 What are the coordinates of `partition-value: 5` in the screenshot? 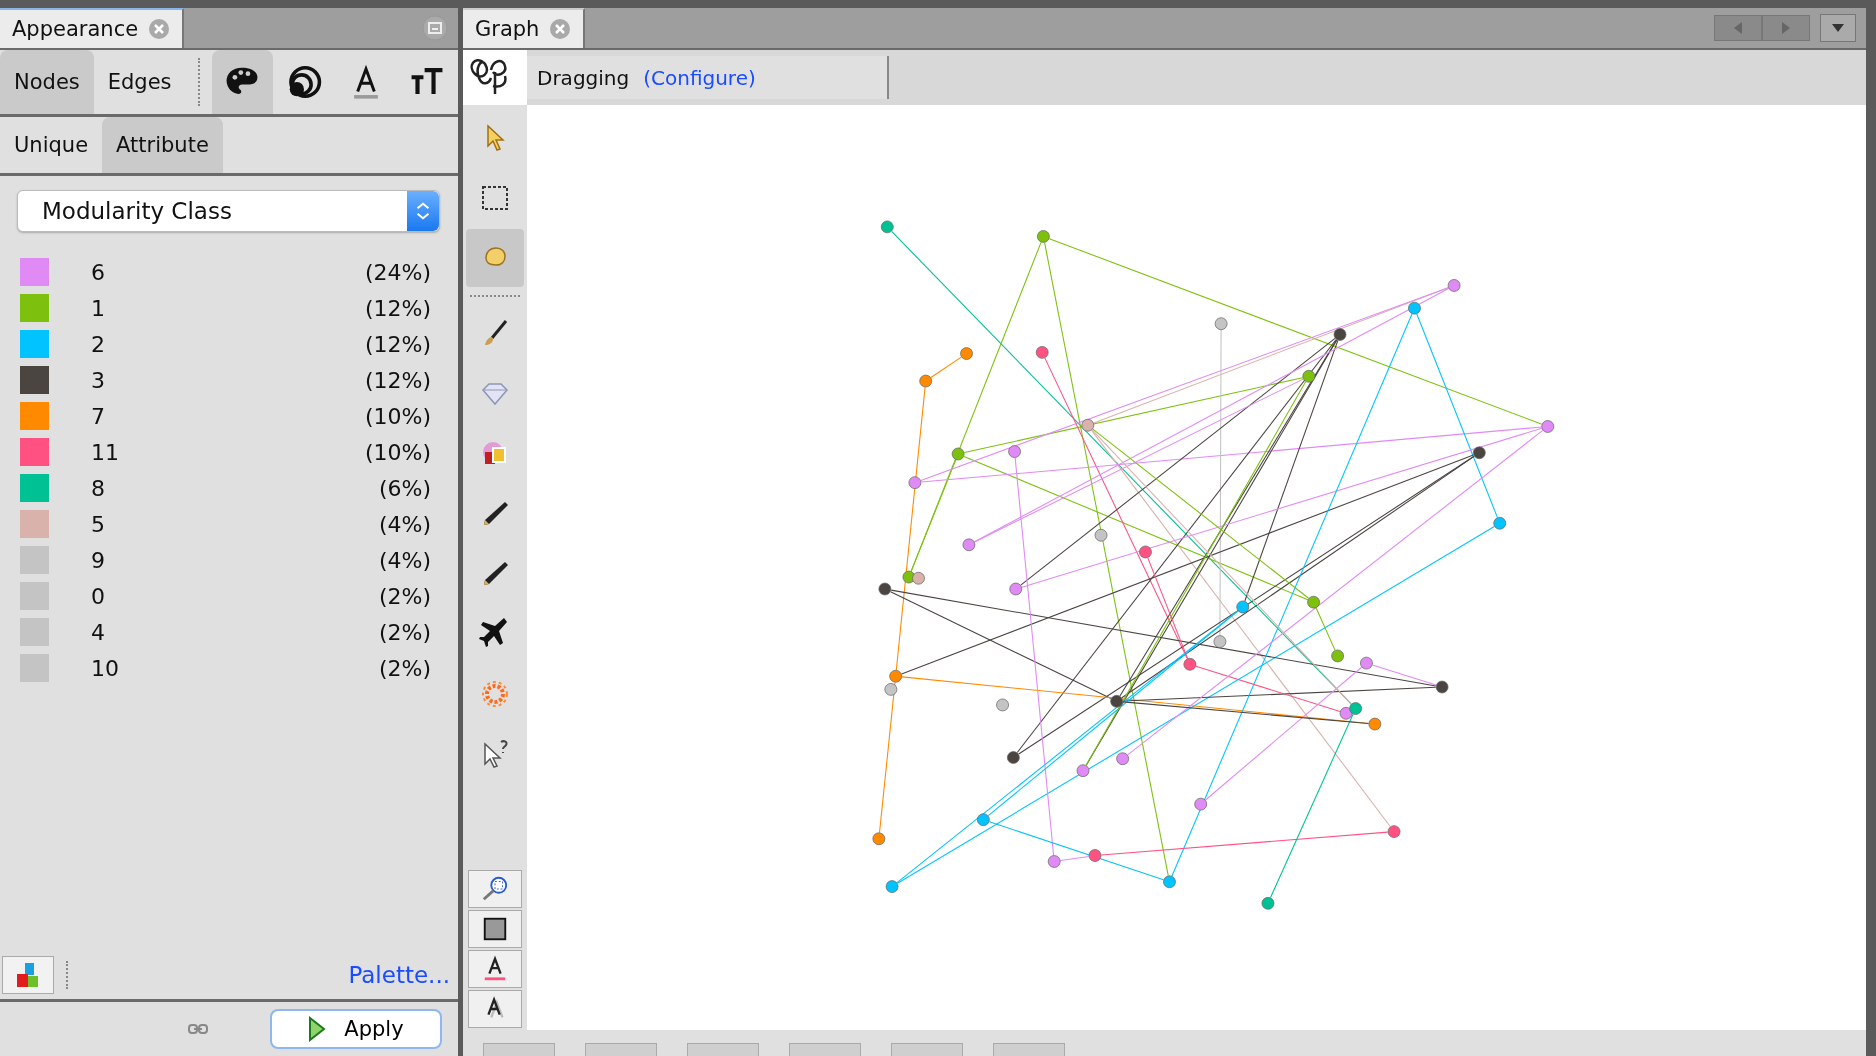 It's located at (98, 524).